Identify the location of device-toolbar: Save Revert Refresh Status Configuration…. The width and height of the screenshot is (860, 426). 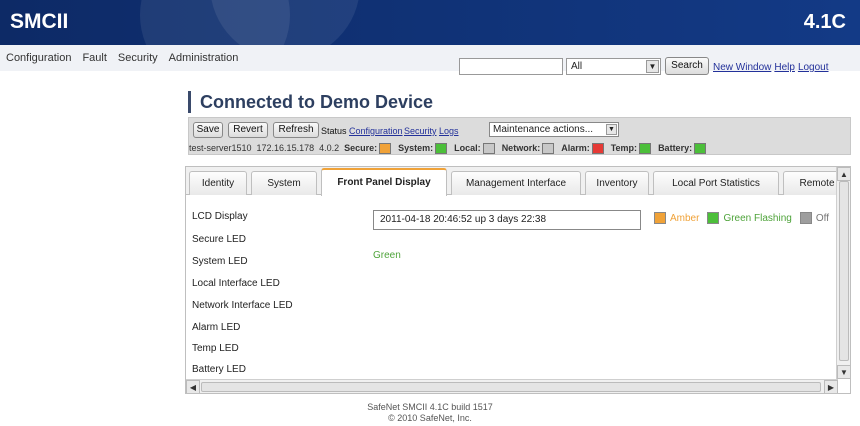
(519, 136).